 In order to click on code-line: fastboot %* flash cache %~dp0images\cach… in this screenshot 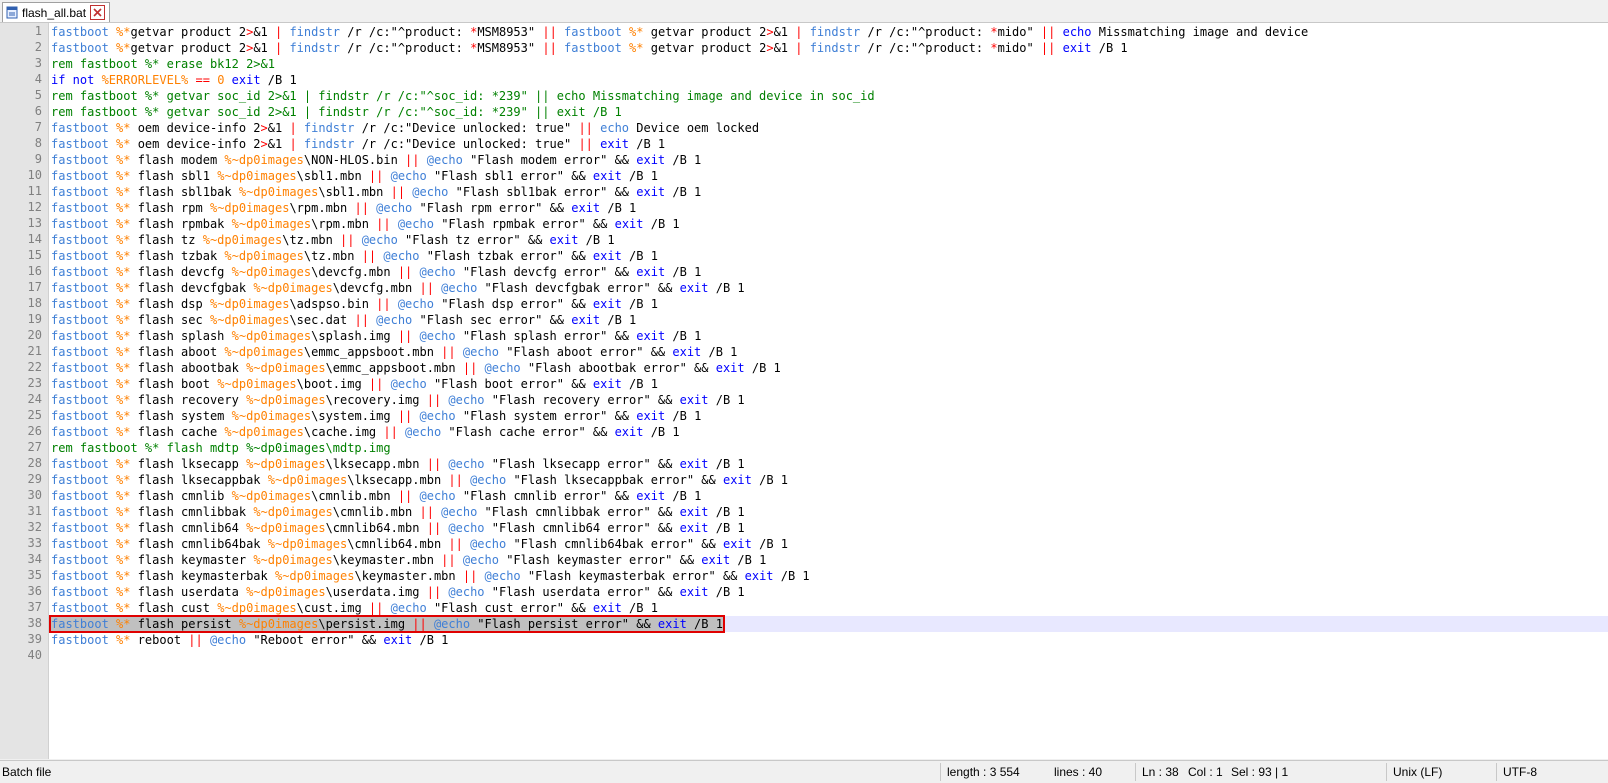, I will do `click(829, 432)`.